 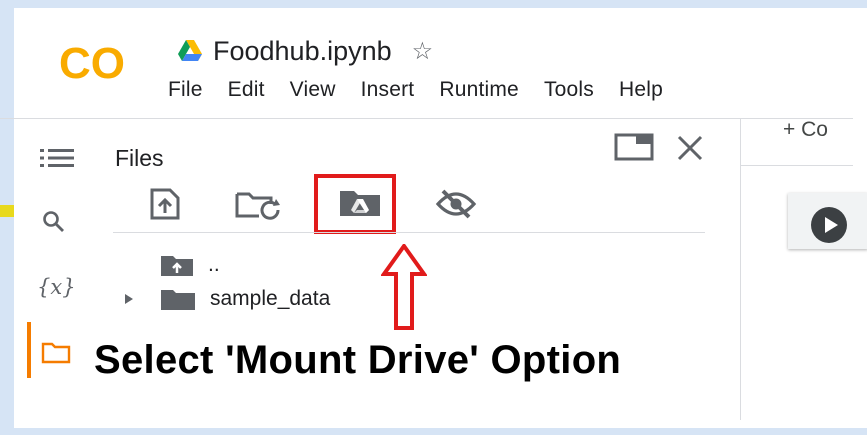 I want to click on tree-item-label: .., so click(x=214, y=264).